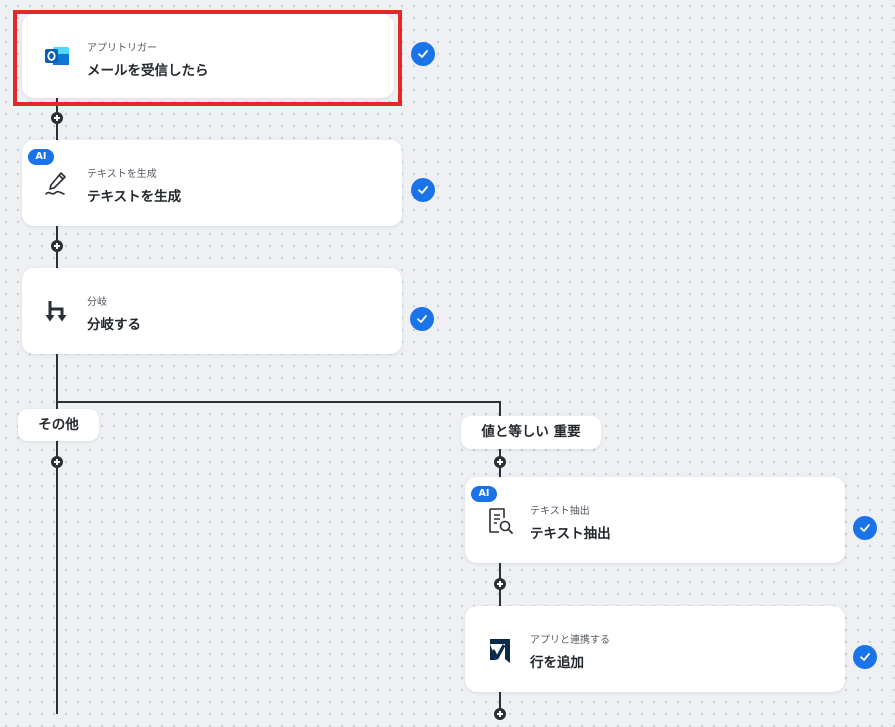  I want to click on outlook-icon, so click(57, 56).